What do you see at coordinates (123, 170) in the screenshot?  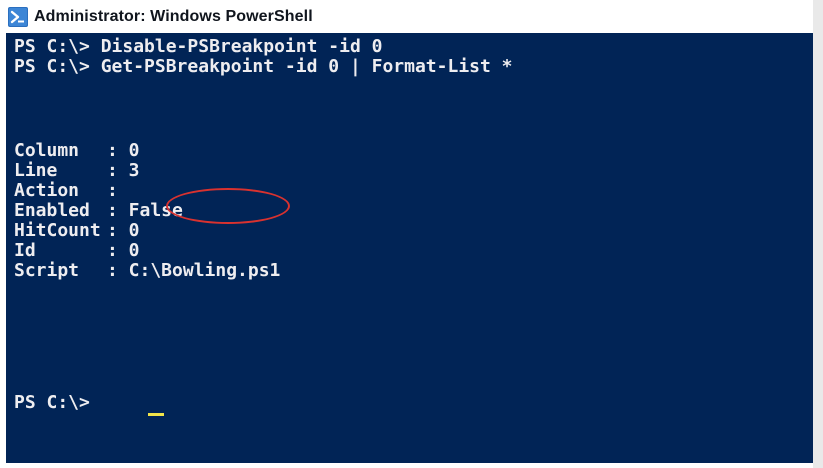 I see `property-value: : 3` at bounding box center [123, 170].